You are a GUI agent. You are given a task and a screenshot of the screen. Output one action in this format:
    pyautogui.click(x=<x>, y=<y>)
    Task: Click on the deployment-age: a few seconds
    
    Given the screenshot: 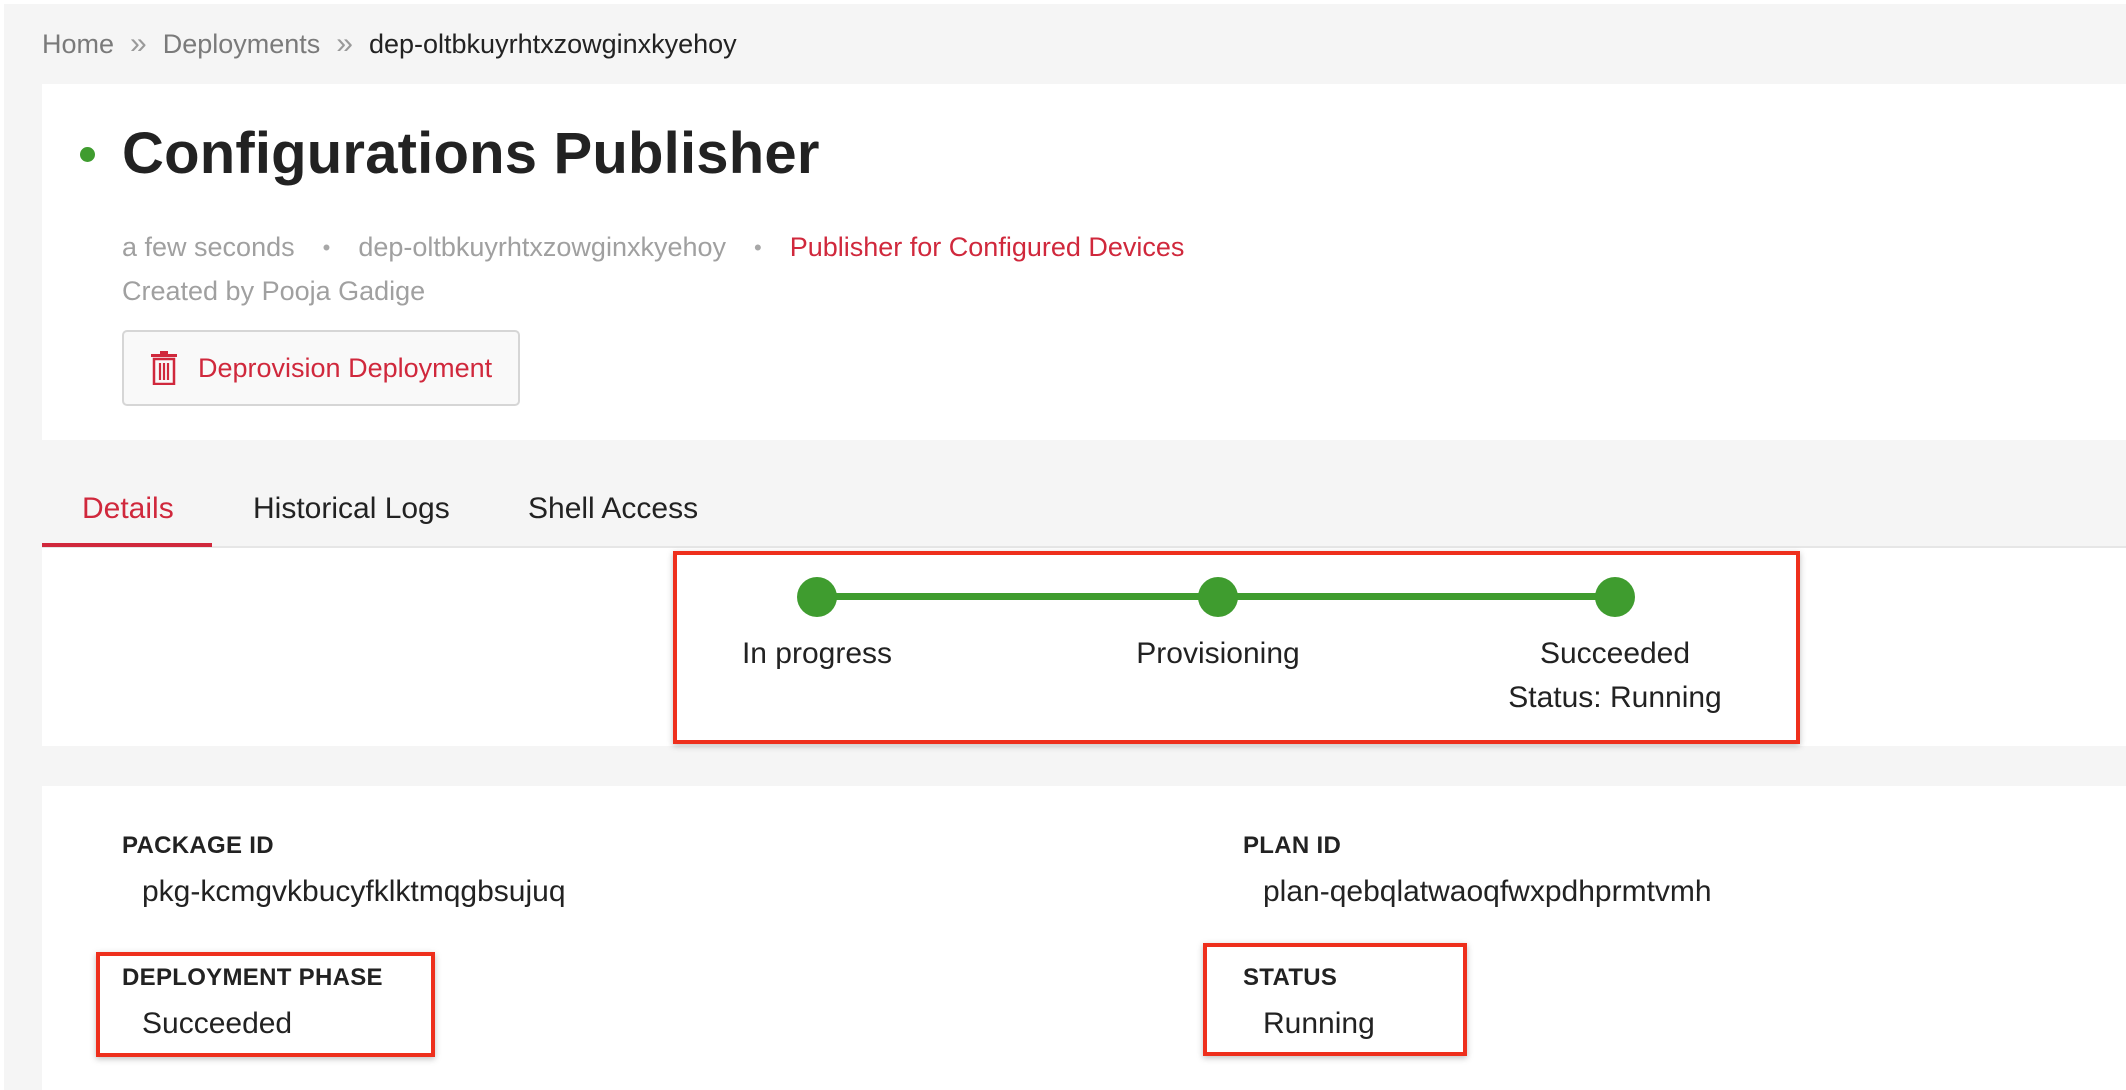 What is the action you would take?
    pyautogui.click(x=208, y=247)
    